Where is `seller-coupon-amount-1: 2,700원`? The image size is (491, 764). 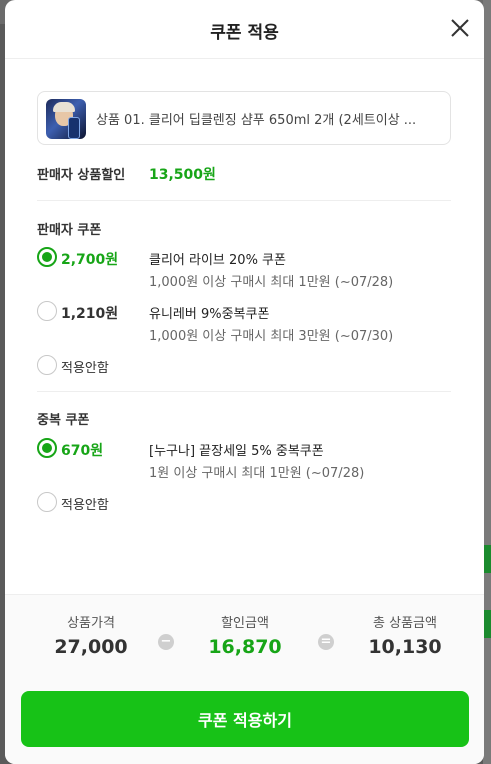 seller-coupon-amount-1: 2,700원 is located at coordinates (89, 259).